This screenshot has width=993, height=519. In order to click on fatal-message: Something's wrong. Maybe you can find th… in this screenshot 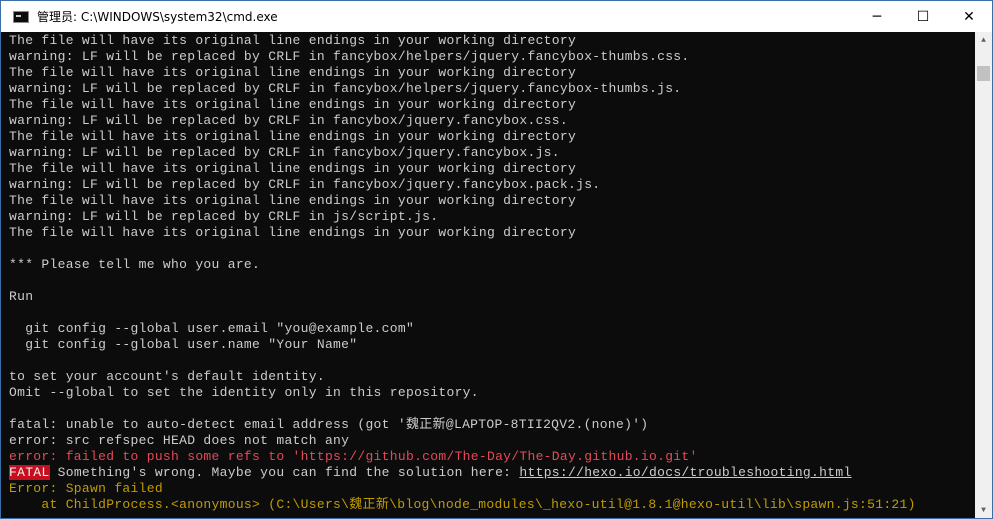, I will do `click(284, 472)`.